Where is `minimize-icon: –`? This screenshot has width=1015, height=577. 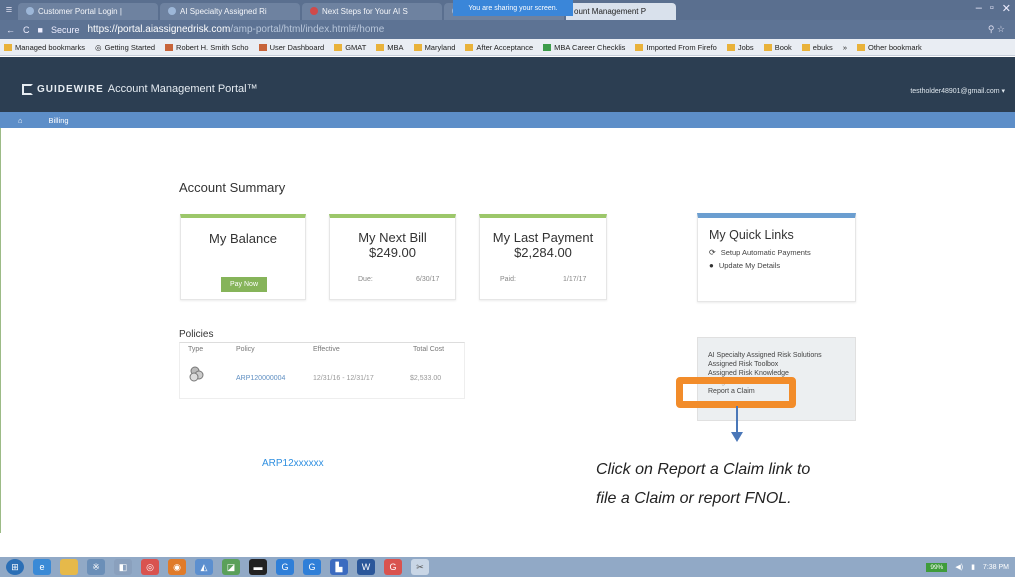 minimize-icon: – is located at coordinates (979, 8).